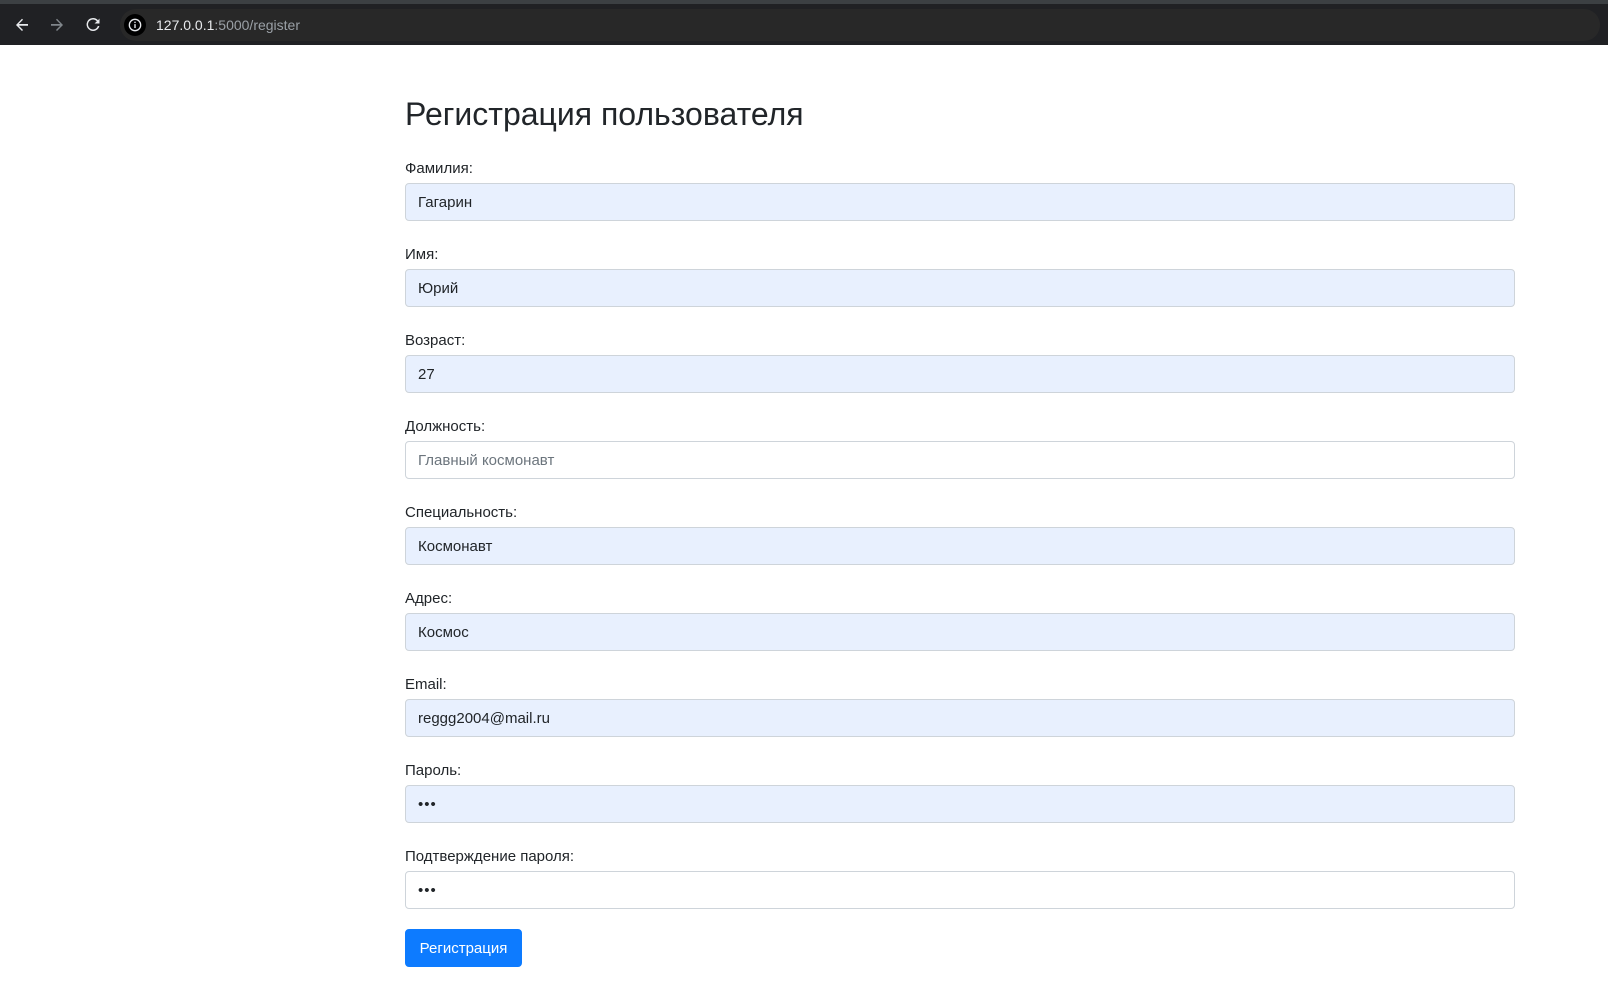  I want to click on reload-icon, so click(93, 25).